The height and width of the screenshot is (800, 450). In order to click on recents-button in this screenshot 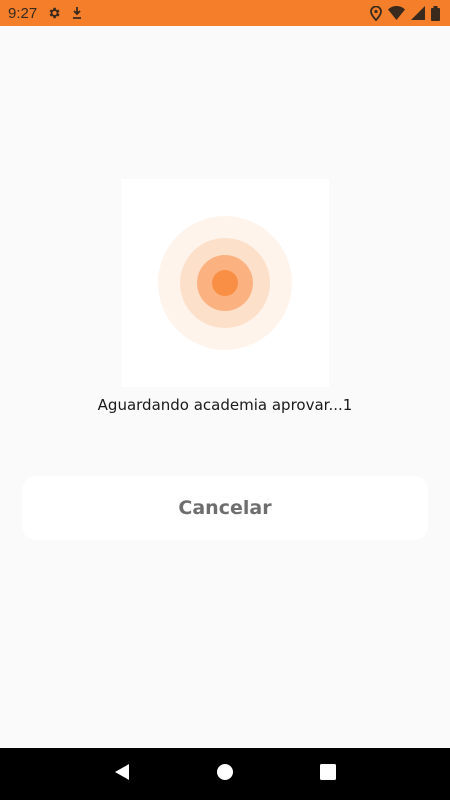, I will do `click(328, 774)`.